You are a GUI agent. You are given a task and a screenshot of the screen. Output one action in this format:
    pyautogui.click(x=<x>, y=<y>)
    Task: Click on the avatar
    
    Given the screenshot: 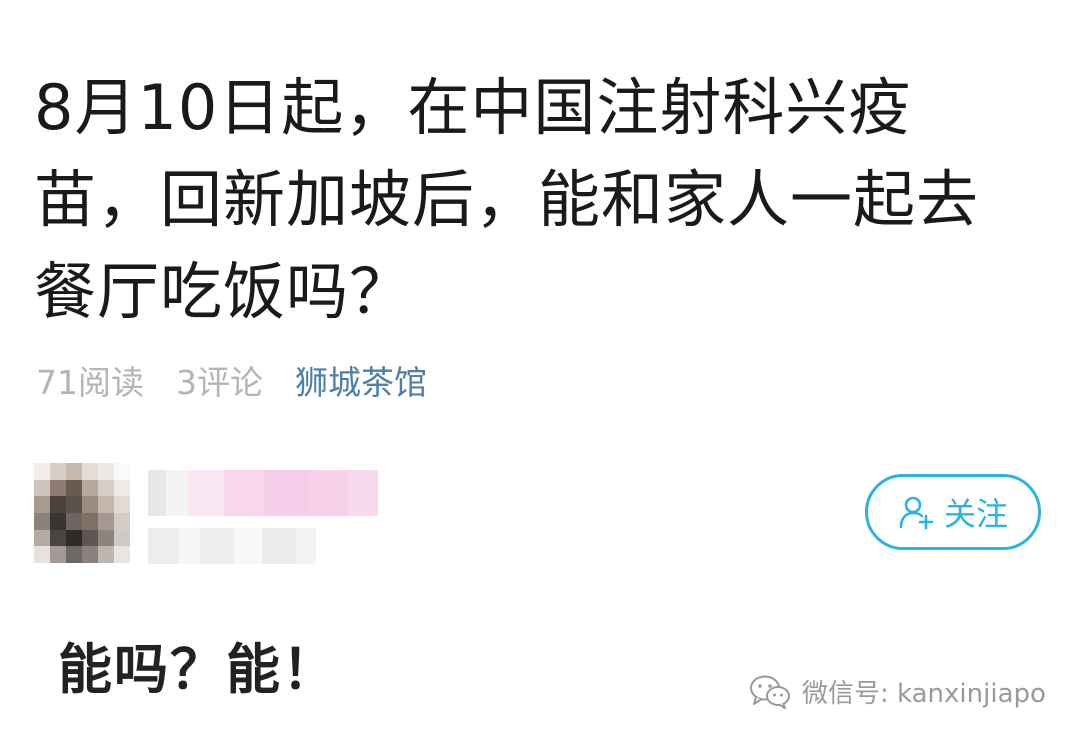 What is the action you would take?
    pyautogui.click(x=82, y=513)
    